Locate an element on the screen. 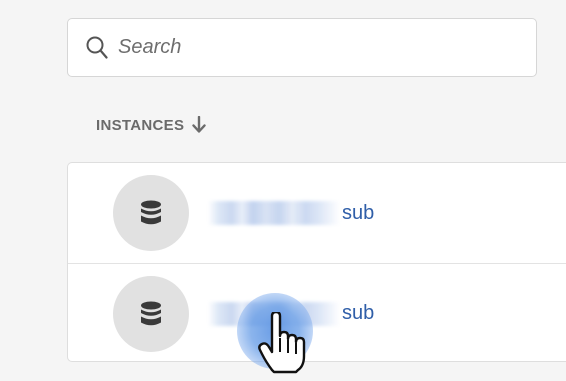 Image resolution: width=566 pixels, height=381 pixels. search-box is located at coordinates (302, 47).